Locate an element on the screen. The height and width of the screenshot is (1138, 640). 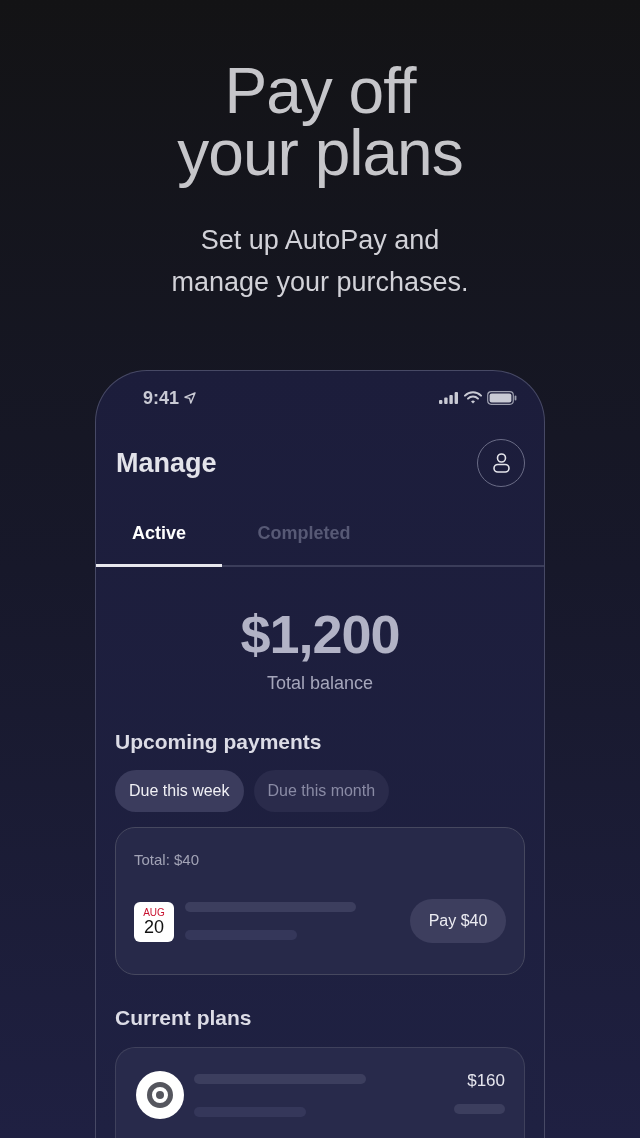
payment-total: Total: $40 is located at coordinates (167, 860).